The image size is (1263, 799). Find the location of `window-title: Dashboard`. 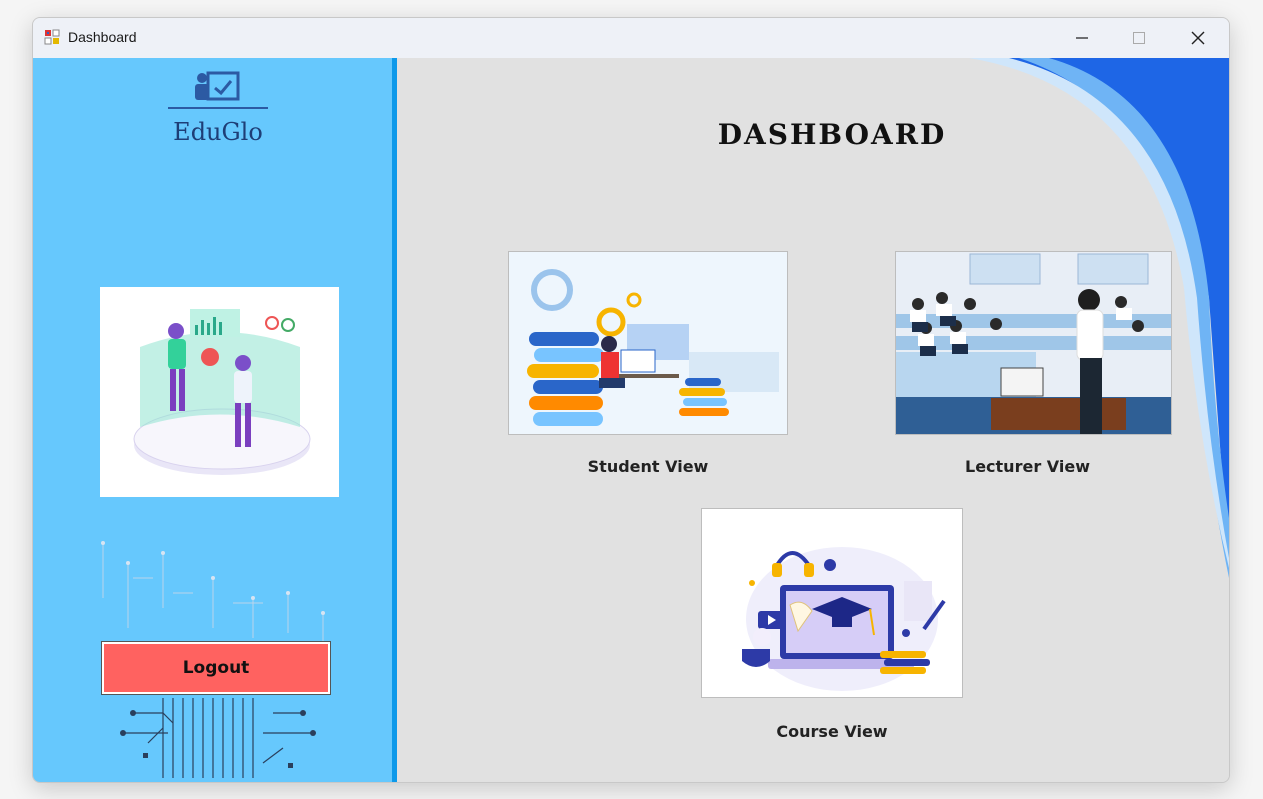

window-title: Dashboard is located at coordinates (102, 37).